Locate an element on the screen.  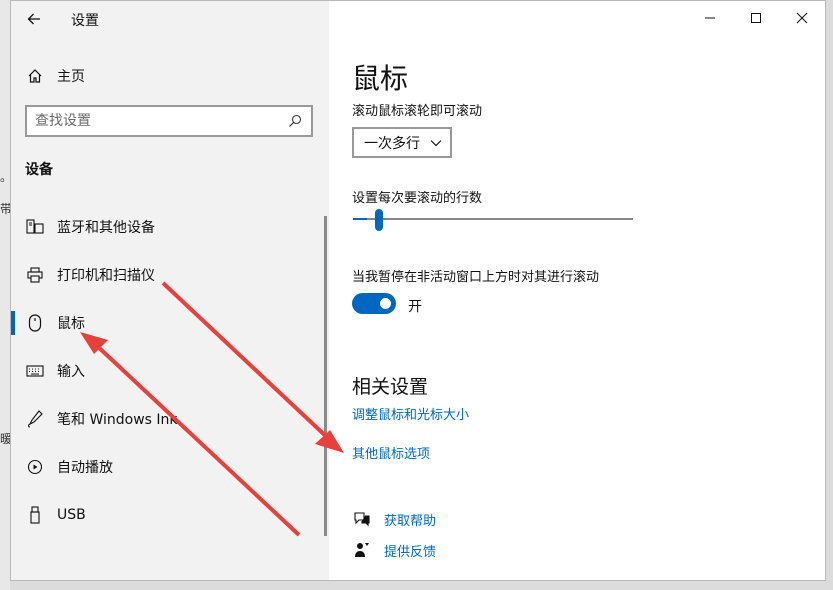
sidebar-item-pen: 笔和 Windows Ink is located at coordinates (170, 419).